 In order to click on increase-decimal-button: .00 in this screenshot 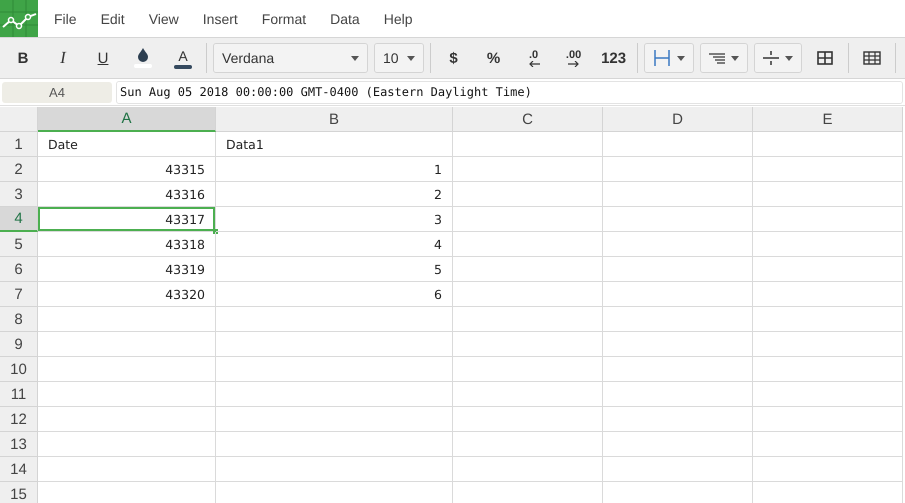, I will do `click(573, 58)`.